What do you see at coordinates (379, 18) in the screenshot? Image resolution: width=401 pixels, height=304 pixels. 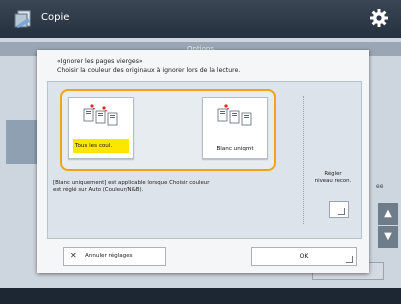 I see `gear-icon` at bounding box center [379, 18].